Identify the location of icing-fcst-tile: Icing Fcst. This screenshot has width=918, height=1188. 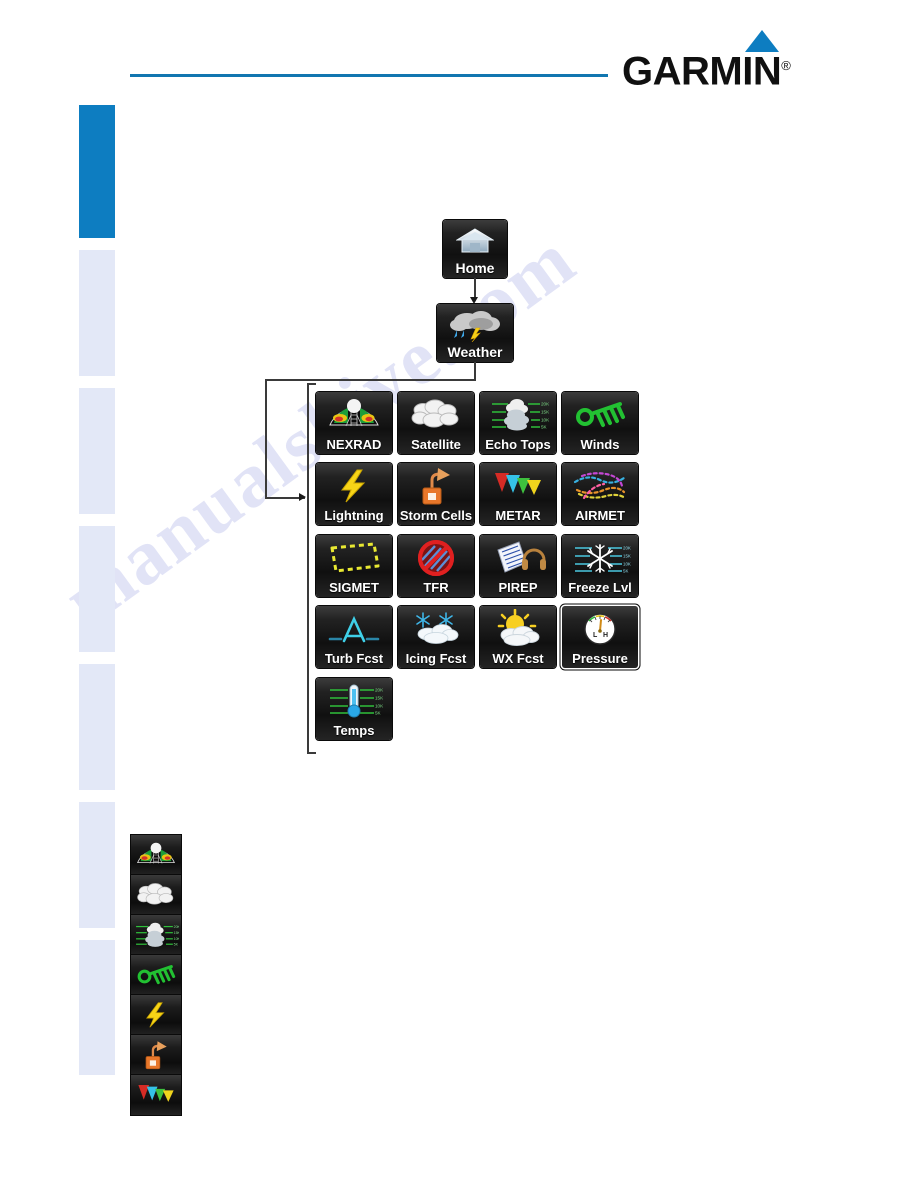
(436, 637).